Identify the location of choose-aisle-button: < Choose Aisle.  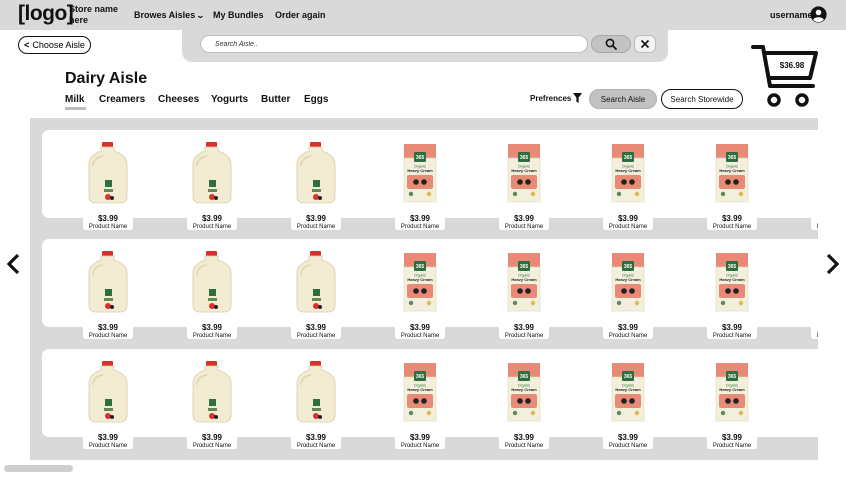
(54, 45).